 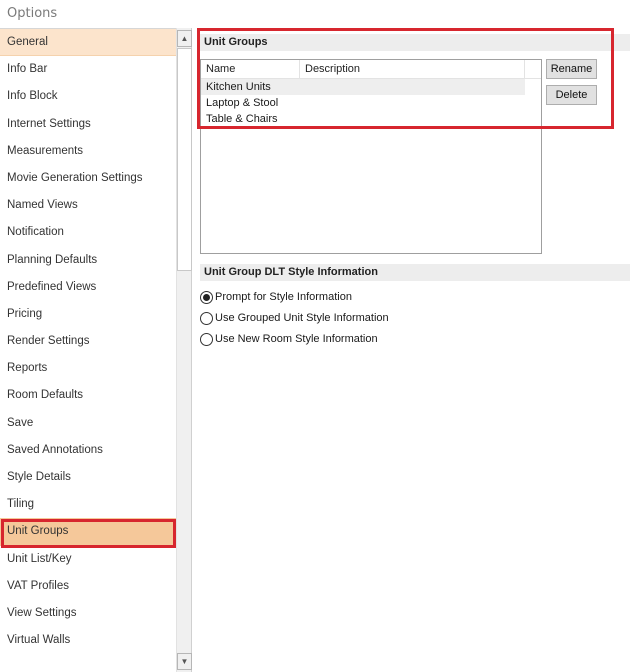 What do you see at coordinates (88, 96) in the screenshot?
I see `sidebar-item-info-block: Info Block` at bounding box center [88, 96].